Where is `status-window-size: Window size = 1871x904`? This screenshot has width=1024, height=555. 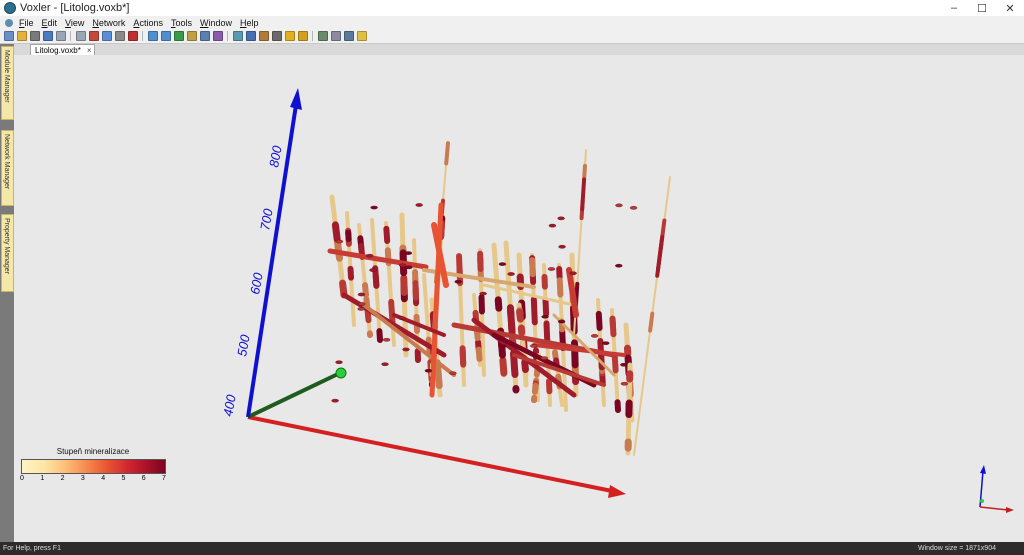
status-window-size: Window size = 1871x904 is located at coordinates (956, 548).